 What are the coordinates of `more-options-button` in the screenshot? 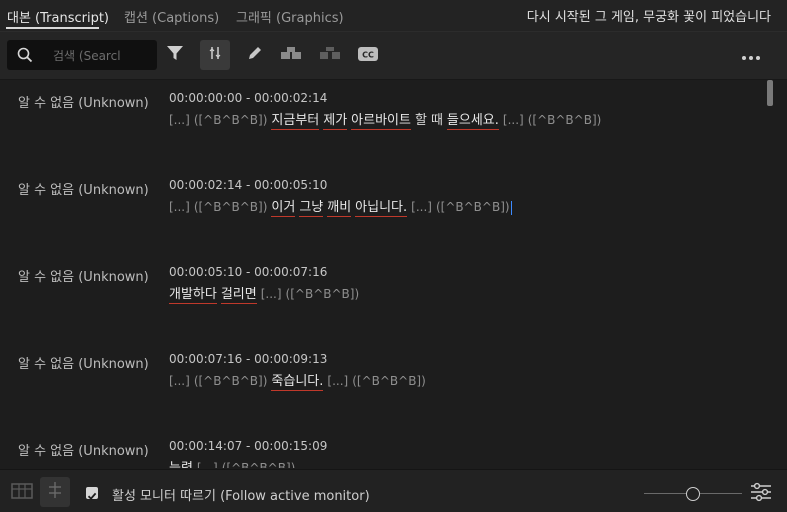 It's located at (751, 55).